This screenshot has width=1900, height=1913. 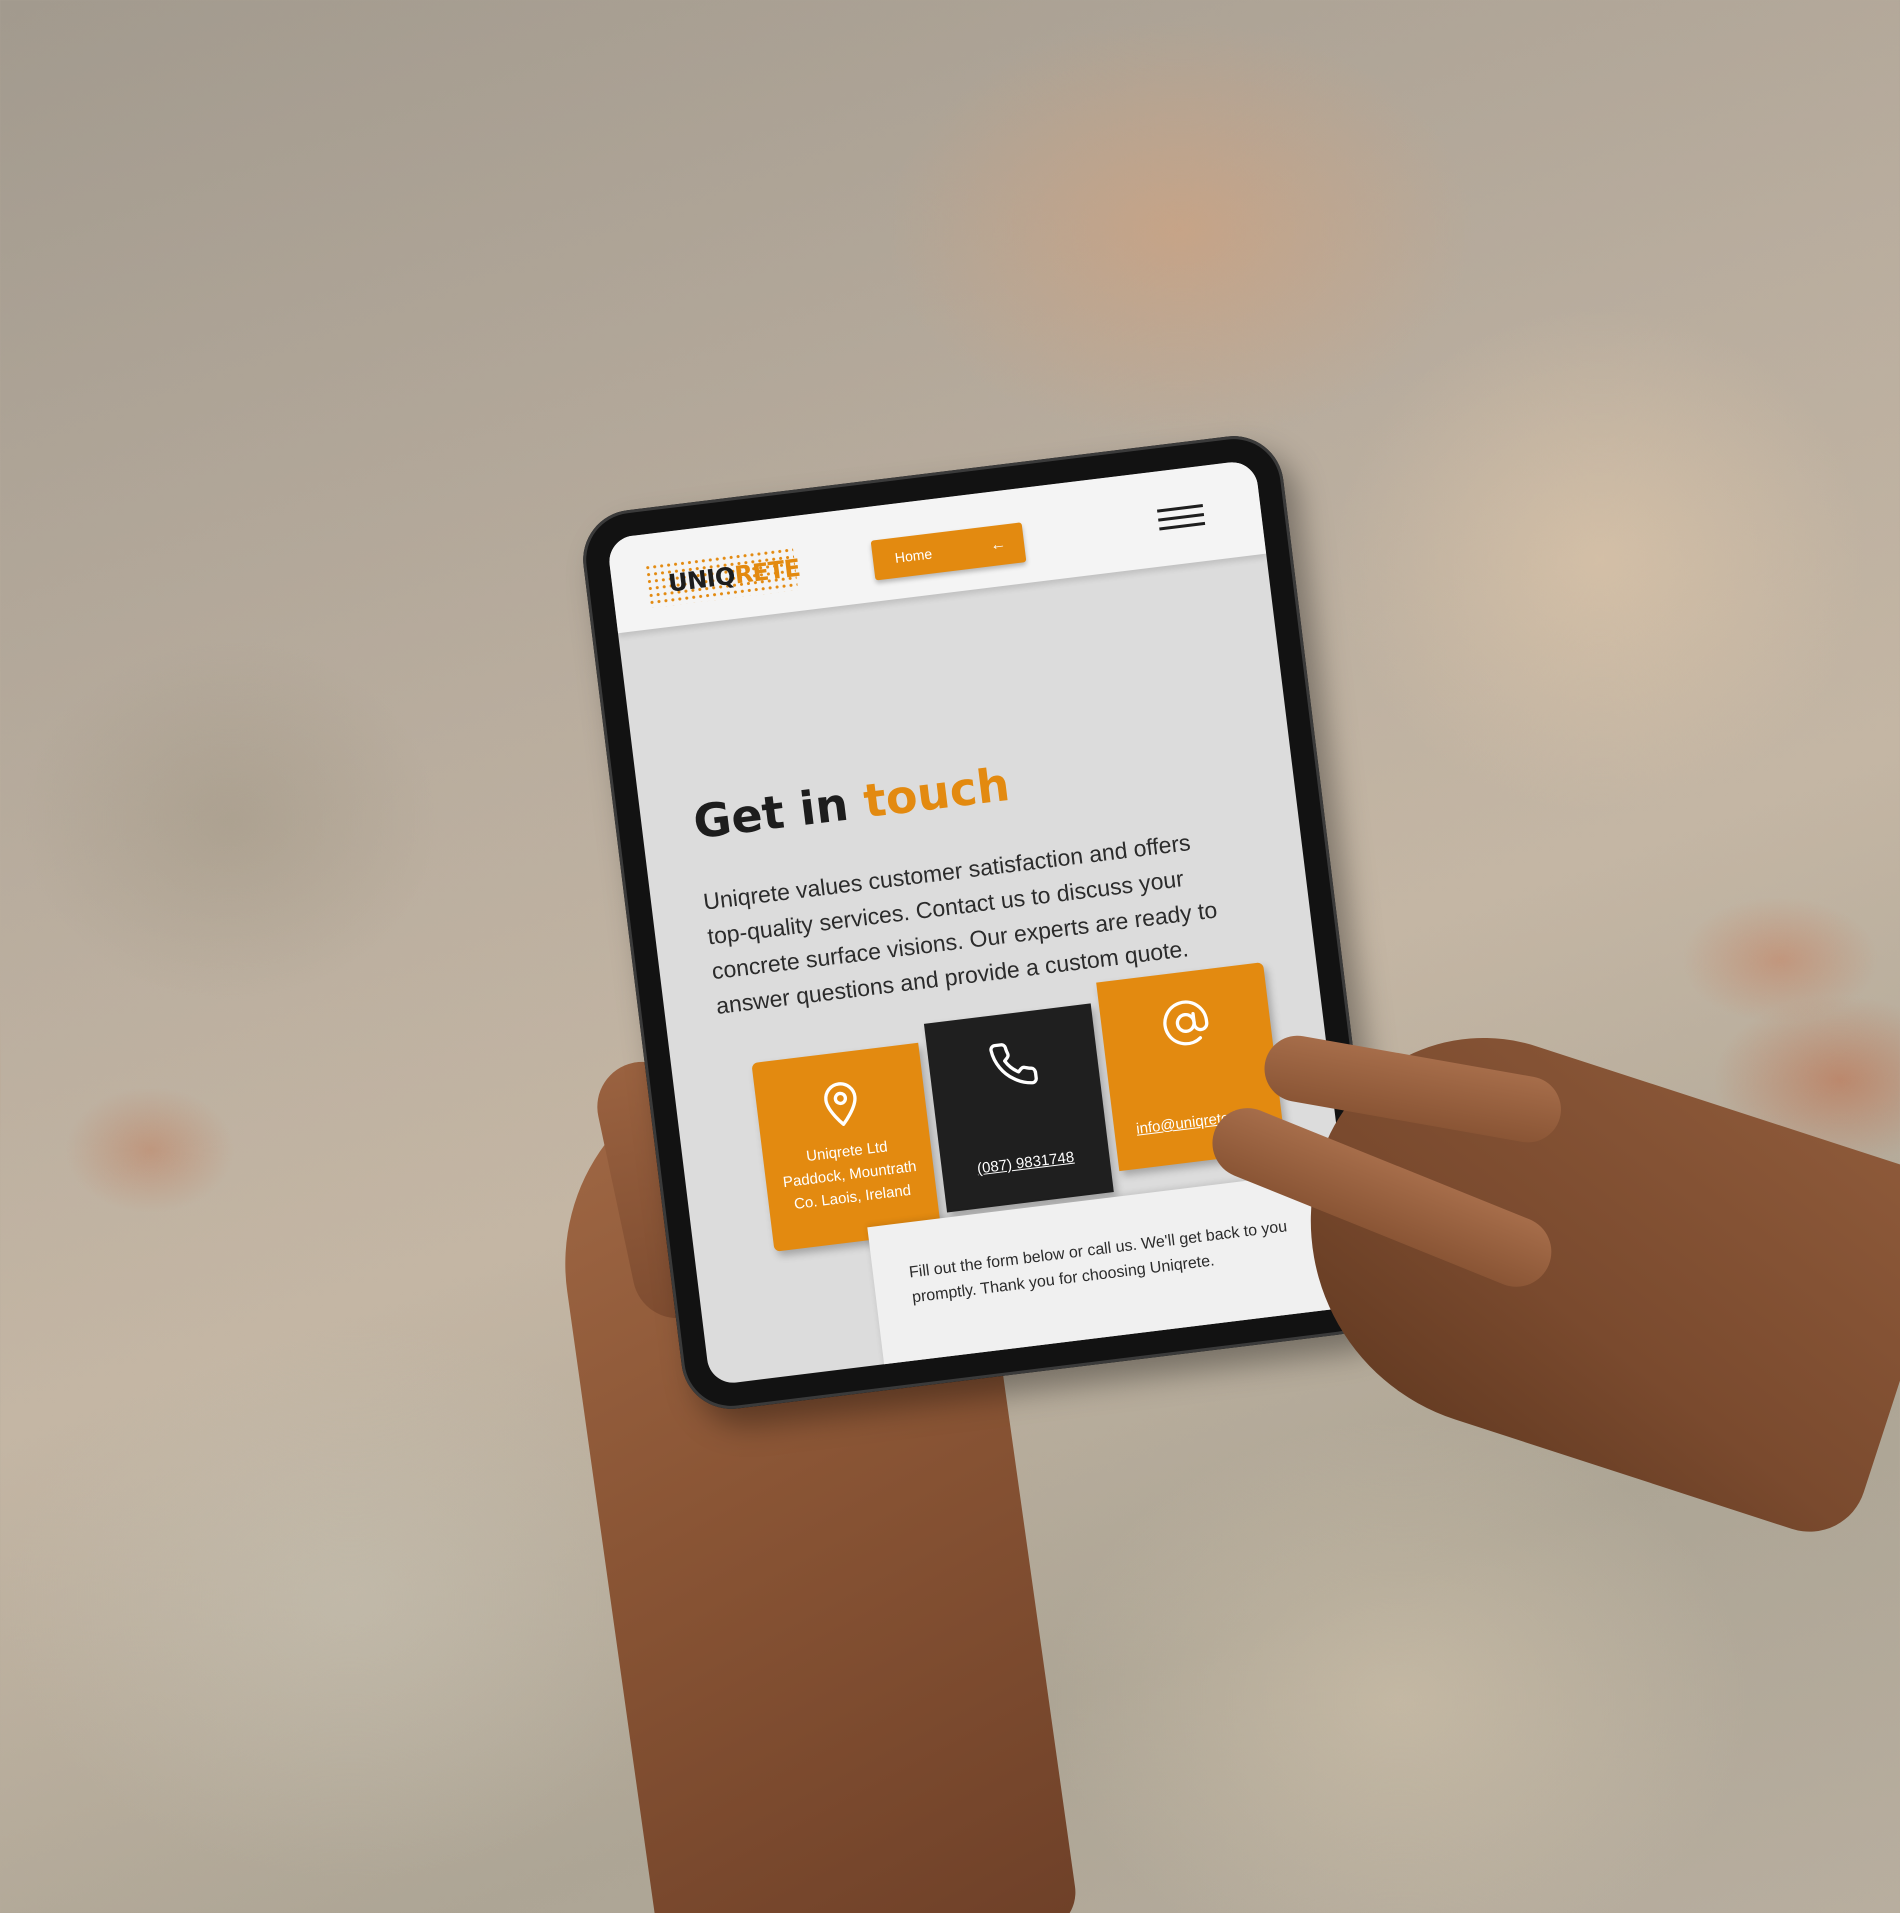 I want to click on home-button: Home ←, so click(x=948, y=551).